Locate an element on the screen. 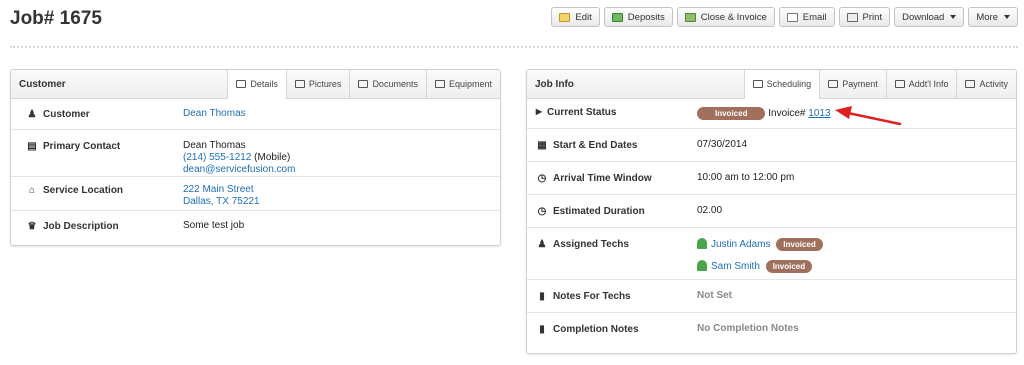  current-status-label-cell: ▶ Current Status is located at coordinates (612, 113).